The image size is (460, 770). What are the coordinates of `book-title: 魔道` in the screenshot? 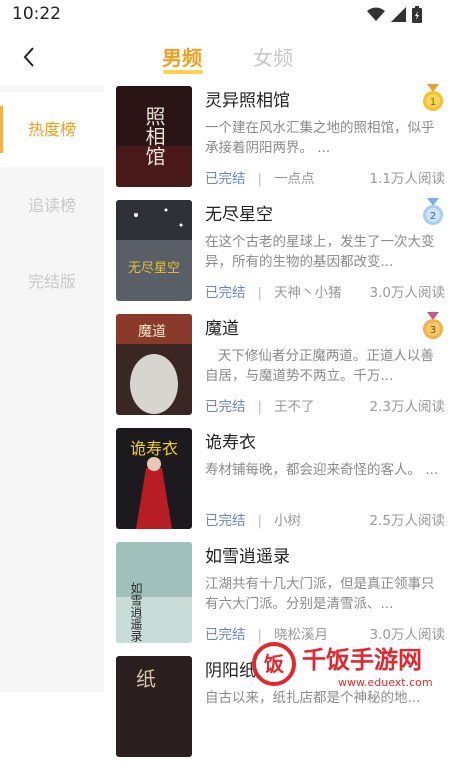 It's located at (222, 329).